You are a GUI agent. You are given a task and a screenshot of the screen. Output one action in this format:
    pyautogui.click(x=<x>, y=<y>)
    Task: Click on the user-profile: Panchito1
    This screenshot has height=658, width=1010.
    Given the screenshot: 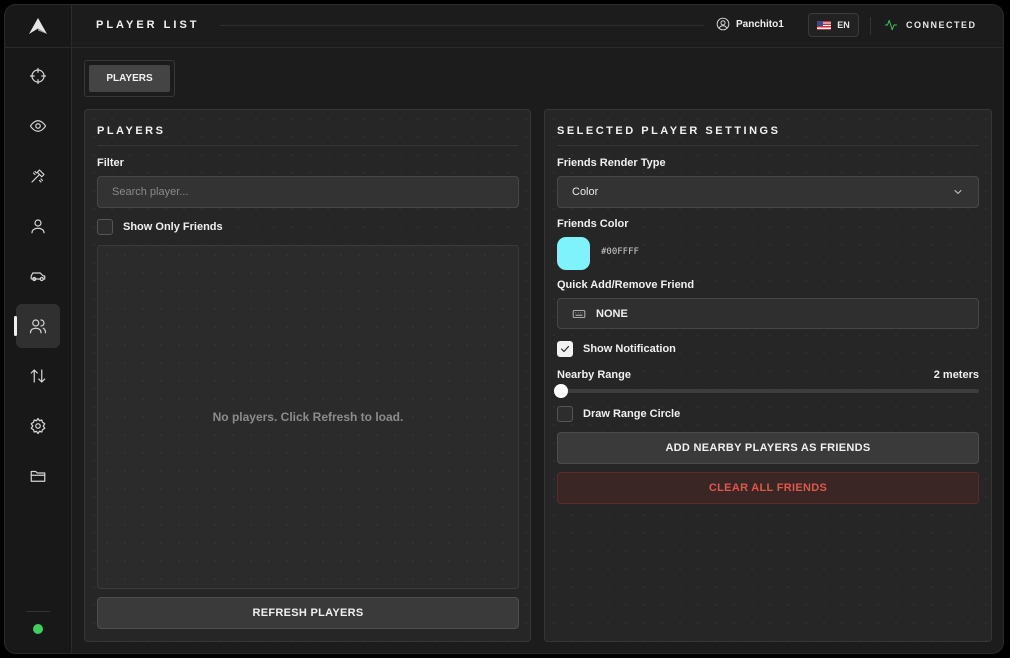 What is the action you would take?
    pyautogui.click(x=750, y=24)
    